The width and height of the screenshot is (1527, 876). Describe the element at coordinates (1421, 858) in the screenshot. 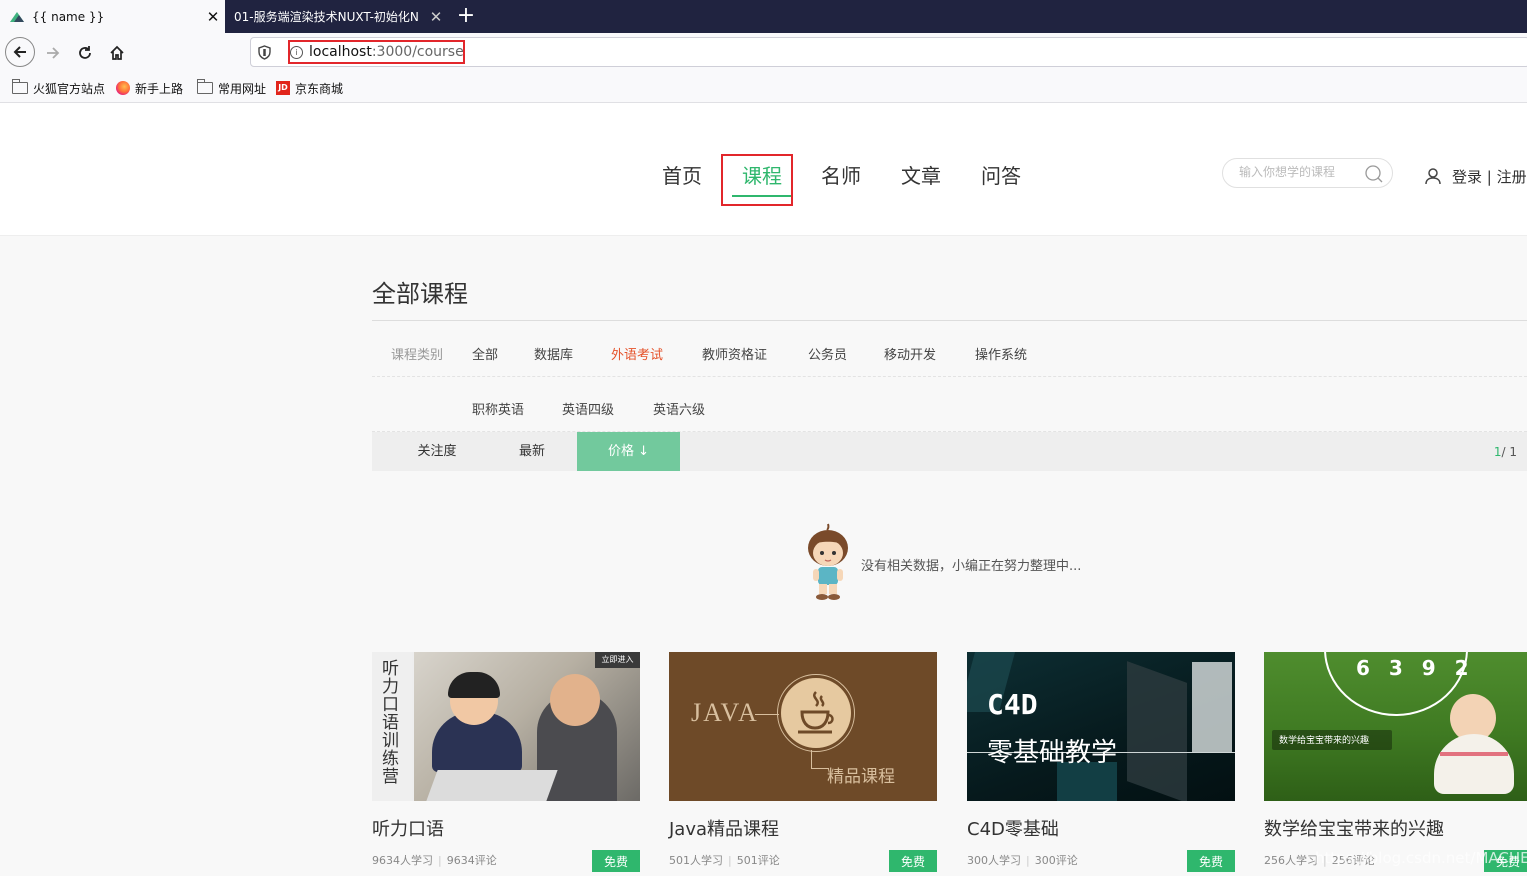

I see `csdn-watermark: https://blog.csdn.net/MACHENIC` at that location.